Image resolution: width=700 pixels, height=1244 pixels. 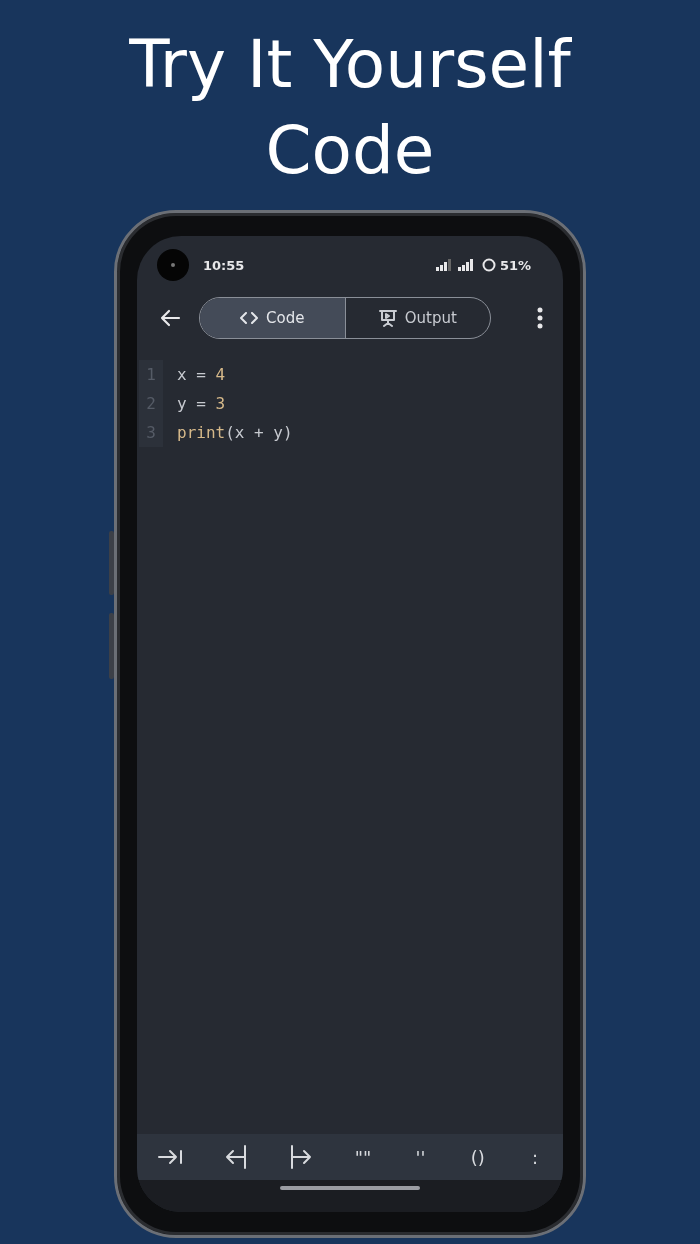 What do you see at coordinates (224, 265) in the screenshot?
I see `status-time: 10:55` at bounding box center [224, 265].